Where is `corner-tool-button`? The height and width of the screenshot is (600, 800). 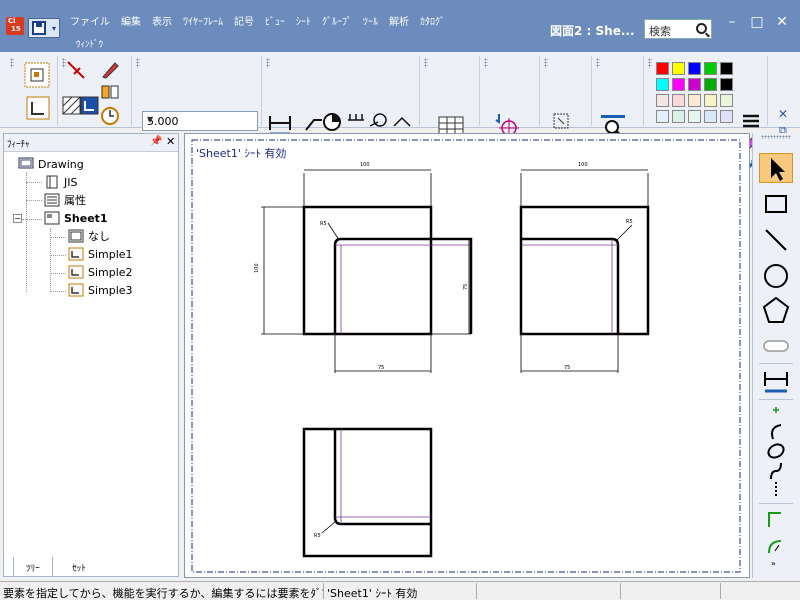
corner-tool-button is located at coordinates (776, 519).